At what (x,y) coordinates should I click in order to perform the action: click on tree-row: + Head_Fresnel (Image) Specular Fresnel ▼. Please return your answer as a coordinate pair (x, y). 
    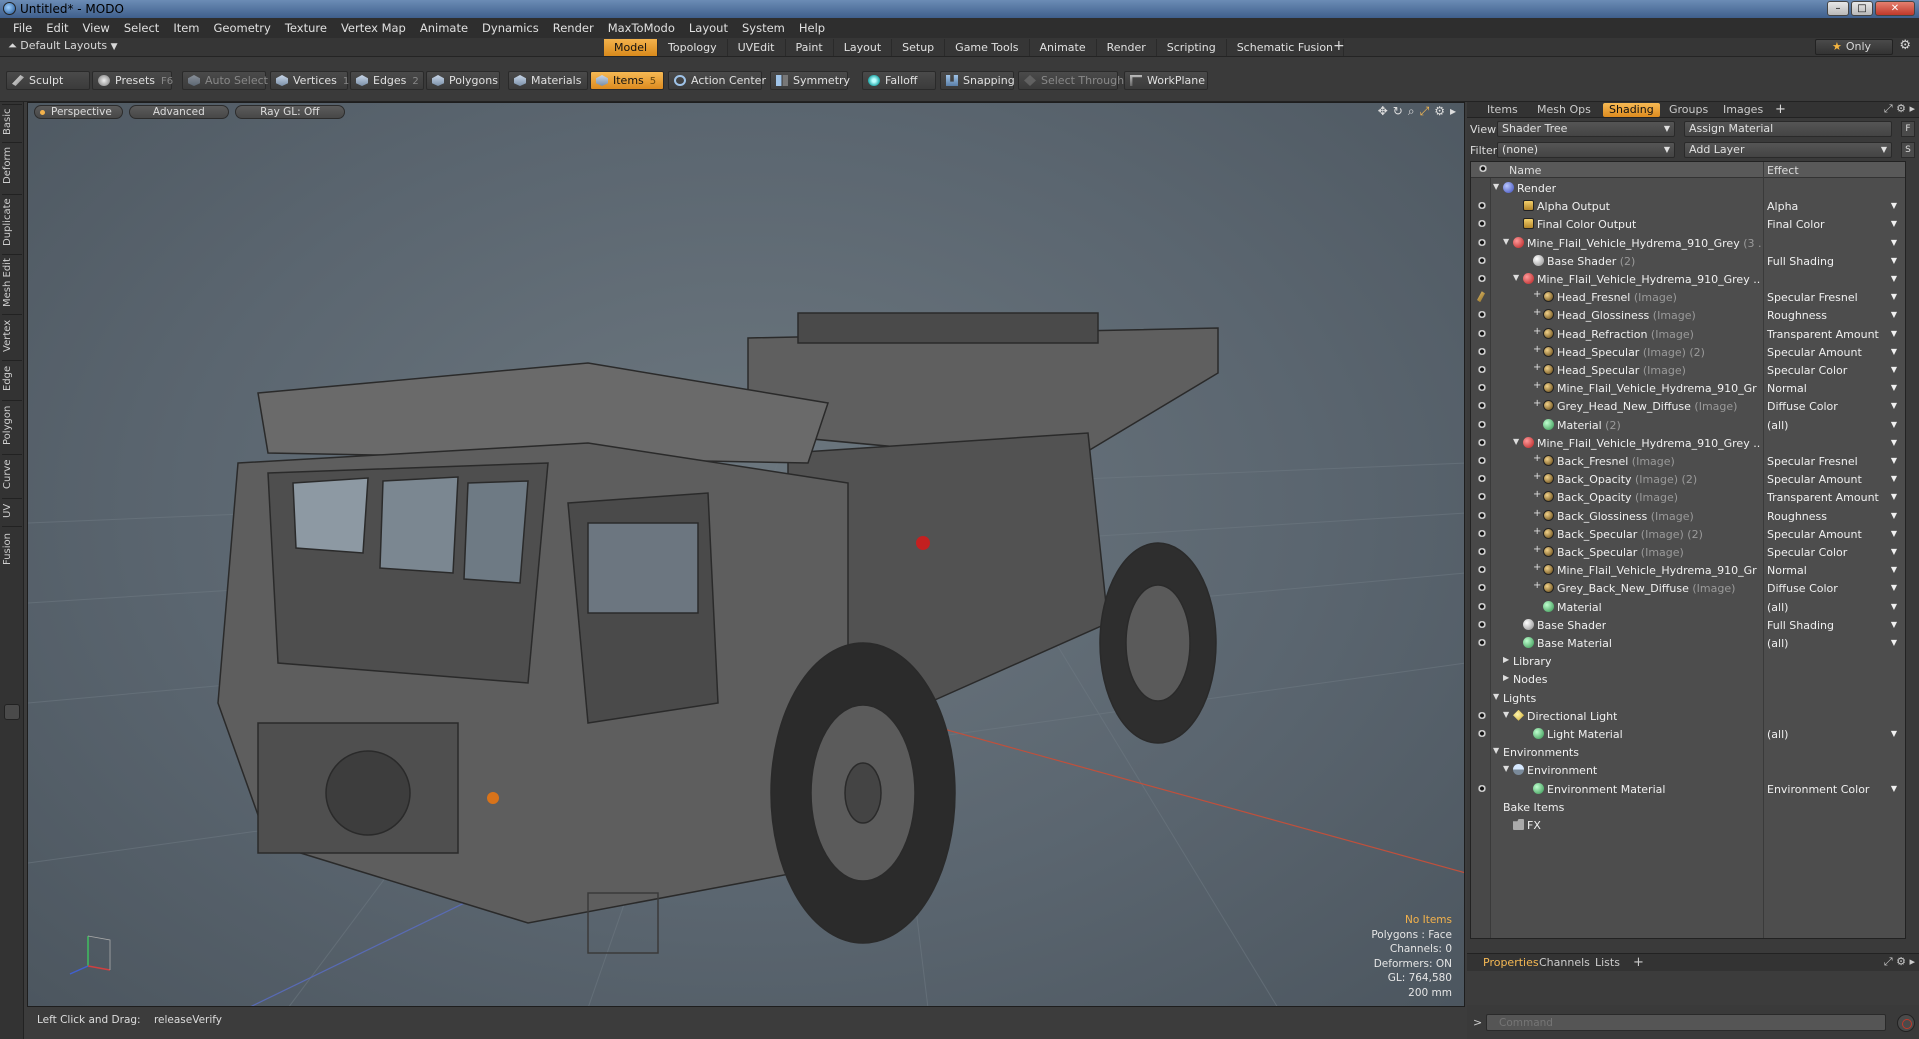
    Looking at the image, I should click on (1688, 297).